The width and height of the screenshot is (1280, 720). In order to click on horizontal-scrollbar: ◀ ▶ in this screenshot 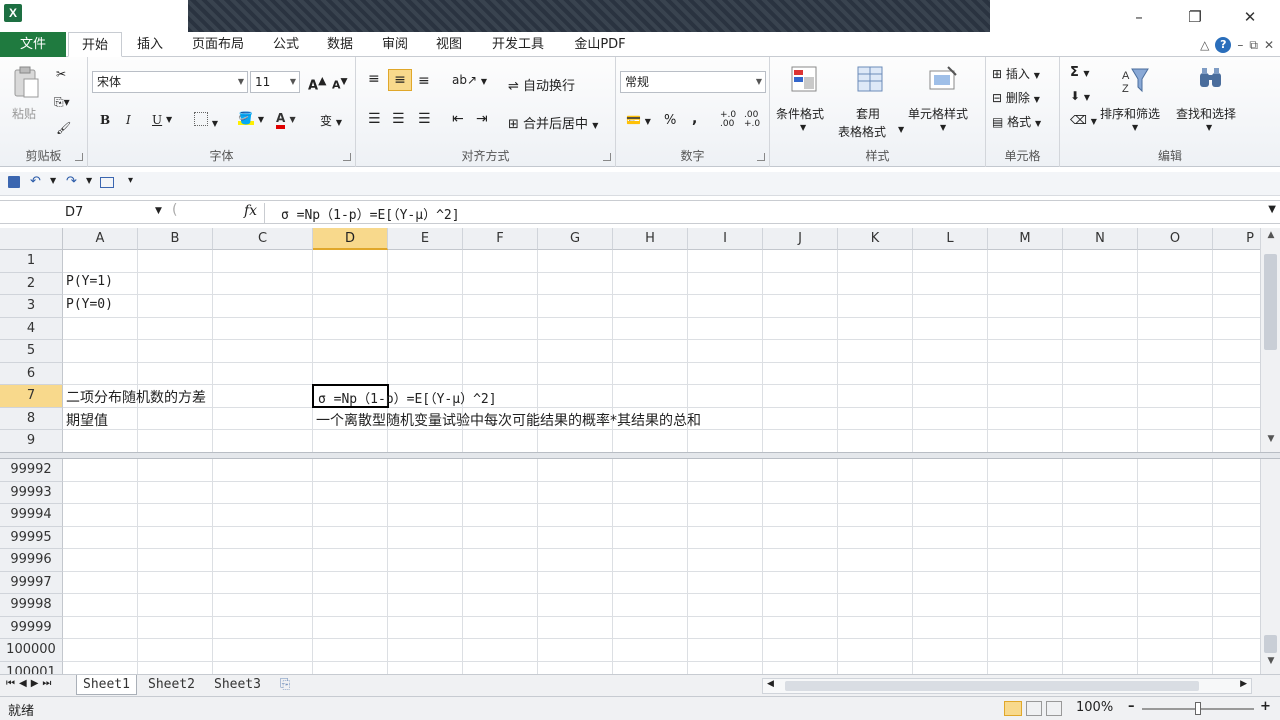, I will do `click(1007, 686)`.